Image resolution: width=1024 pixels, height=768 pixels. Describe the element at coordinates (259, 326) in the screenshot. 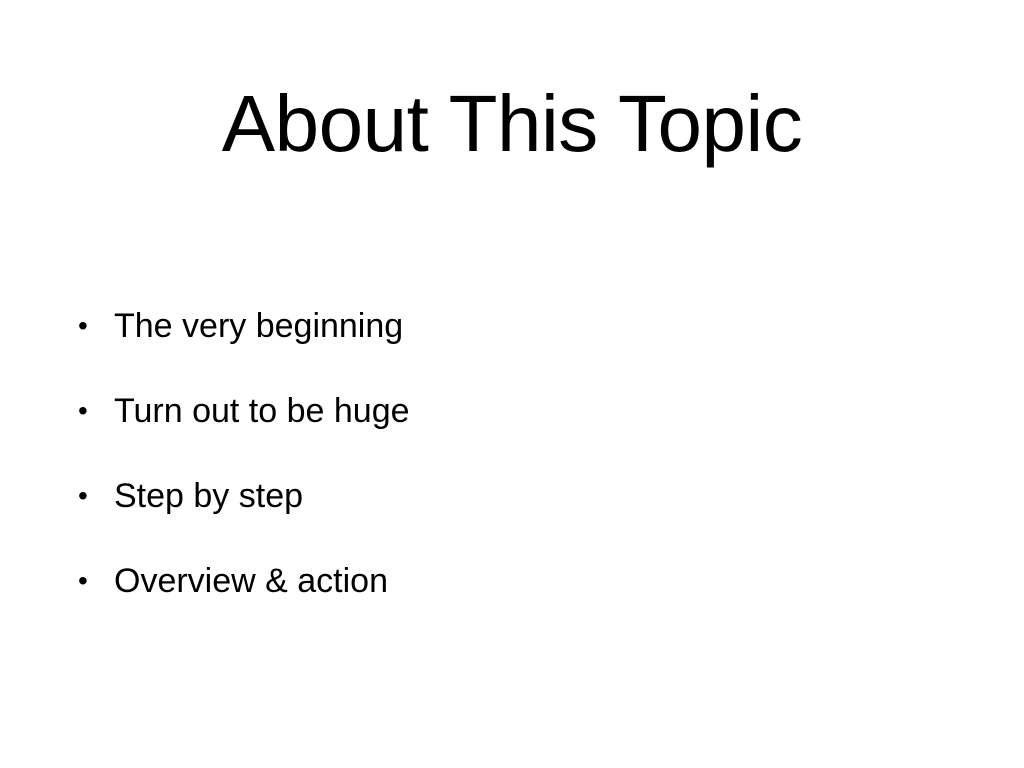

I see `bullet-text: The very beginning` at that location.